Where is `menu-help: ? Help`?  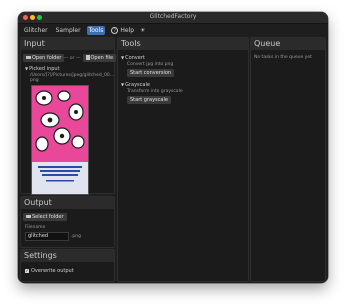
menu-help: ? Help is located at coordinates (122, 30).